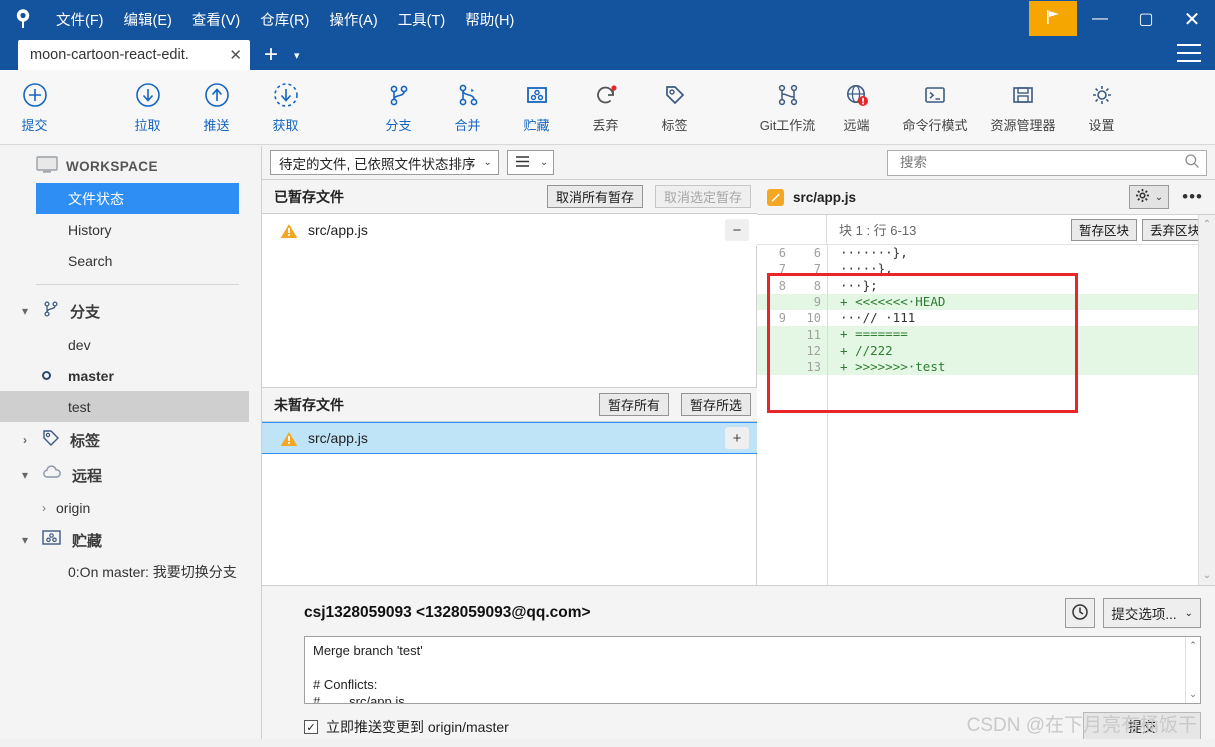 This screenshot has height=747, width=1215. I want to click on toolbar-discard: 丢弃, so click(605, 102).